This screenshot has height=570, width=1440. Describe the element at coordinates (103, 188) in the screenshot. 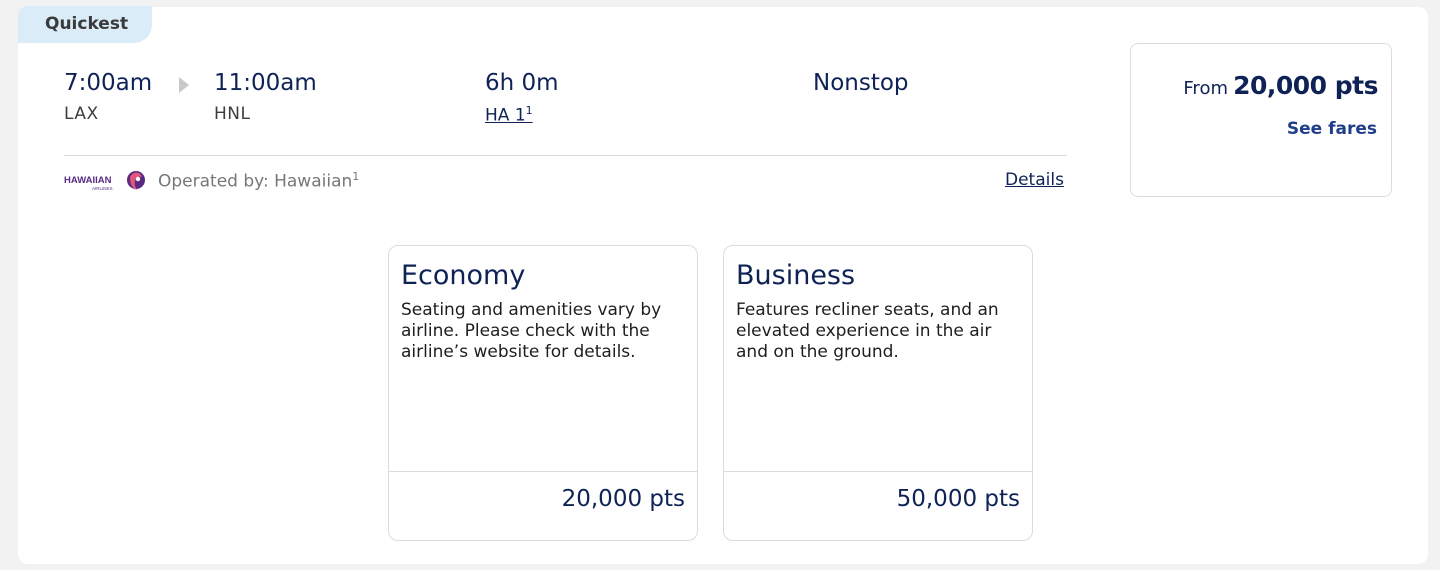

I see `logo-subtext: AIRLINES.` at that location.